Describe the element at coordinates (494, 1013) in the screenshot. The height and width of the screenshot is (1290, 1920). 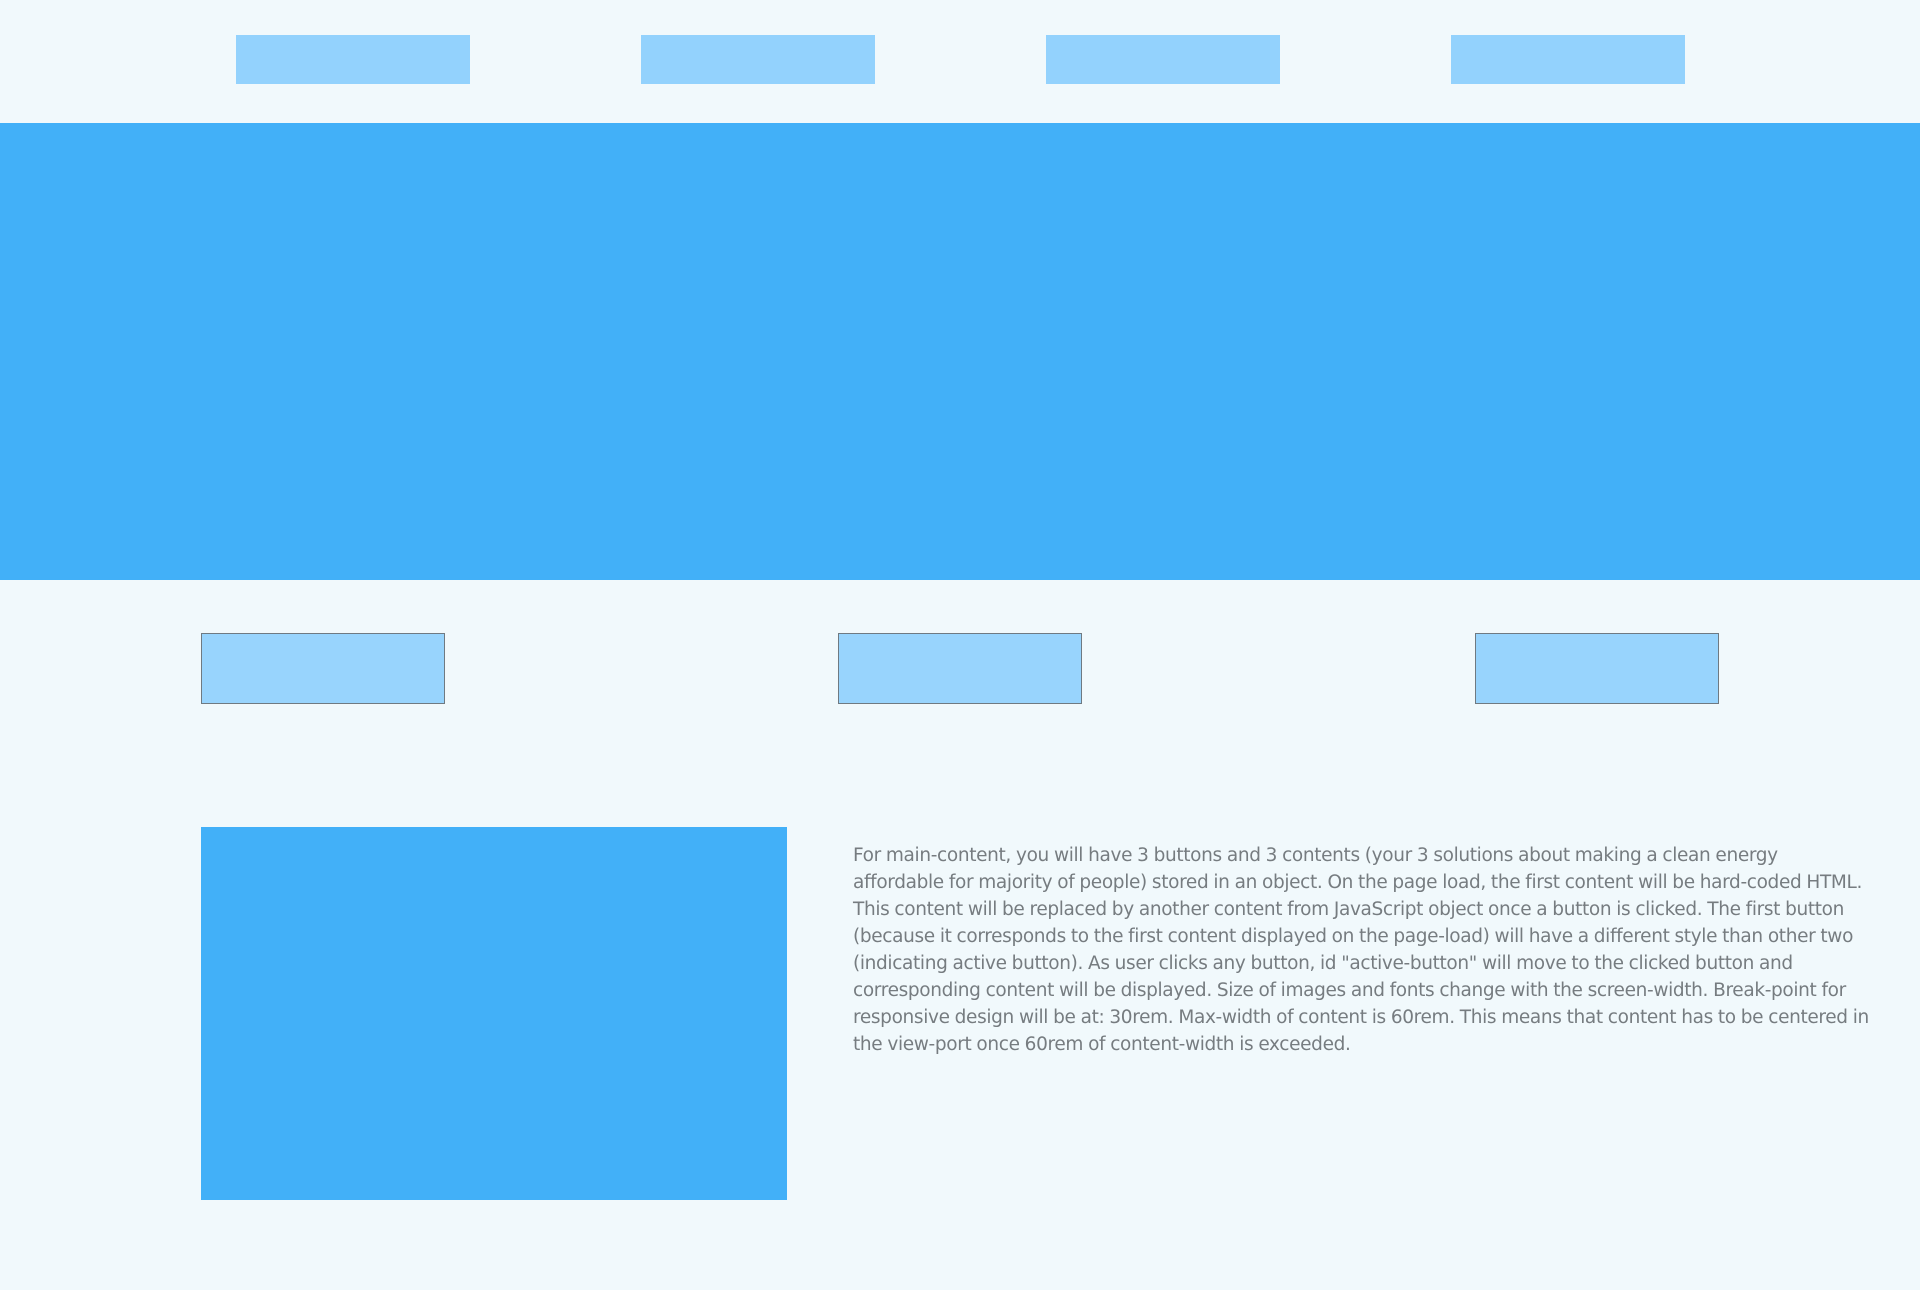
I see `content-image-placeholder` at that location.